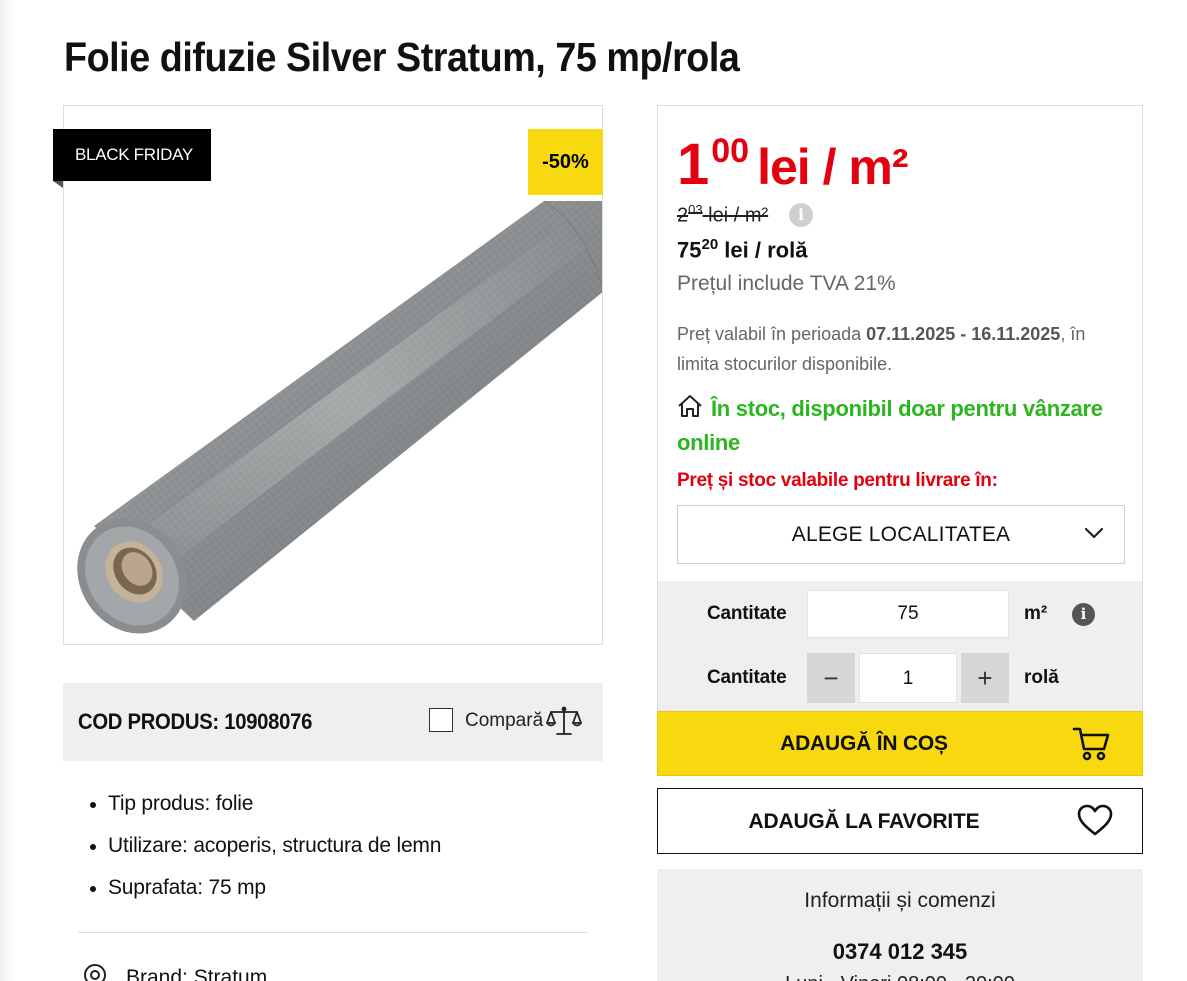  I want to click on quantity-area-input: 75, so click(908, 614).